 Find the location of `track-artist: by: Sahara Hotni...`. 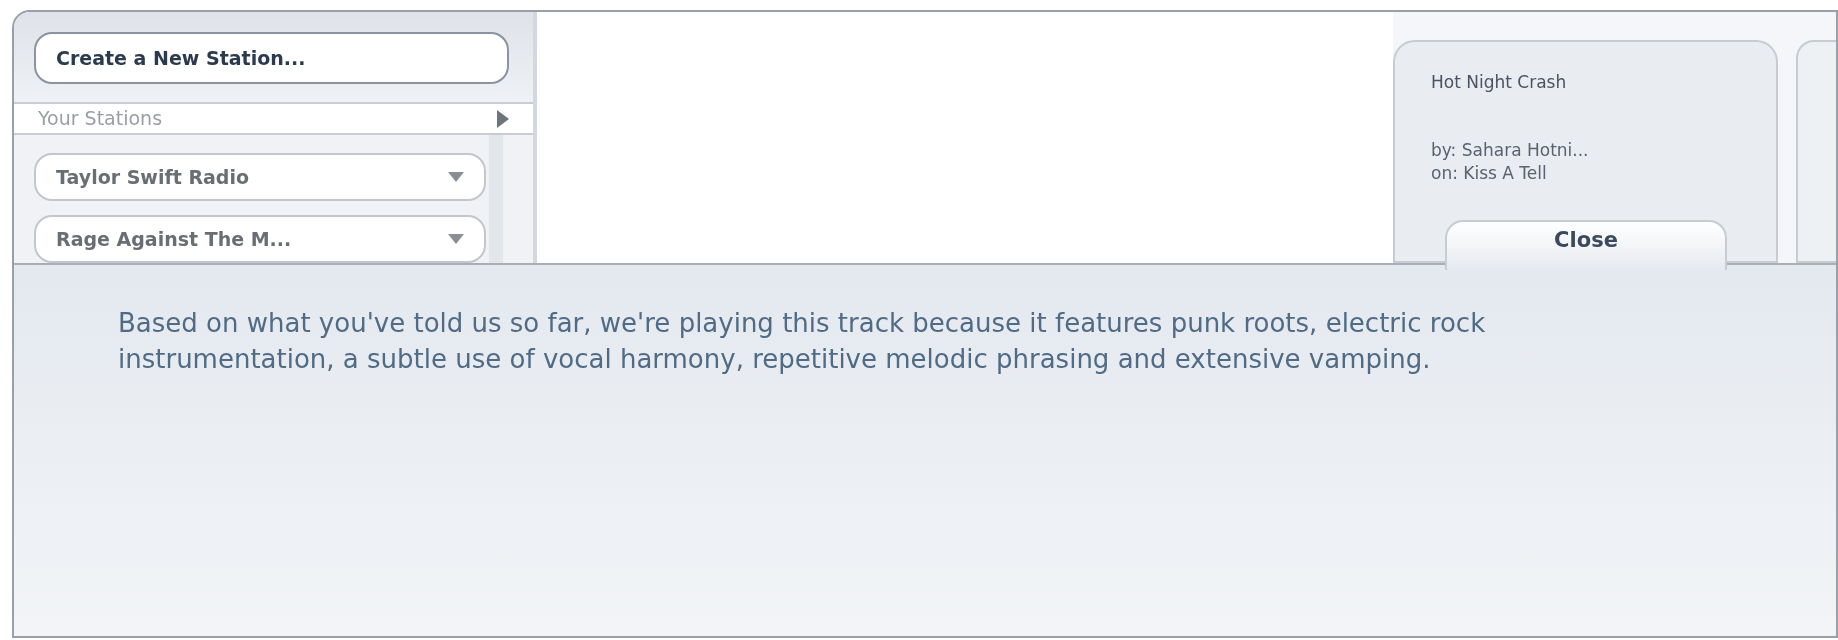

track-artist: by: Sahara Hotni... is located at coordinates (1510, 150).